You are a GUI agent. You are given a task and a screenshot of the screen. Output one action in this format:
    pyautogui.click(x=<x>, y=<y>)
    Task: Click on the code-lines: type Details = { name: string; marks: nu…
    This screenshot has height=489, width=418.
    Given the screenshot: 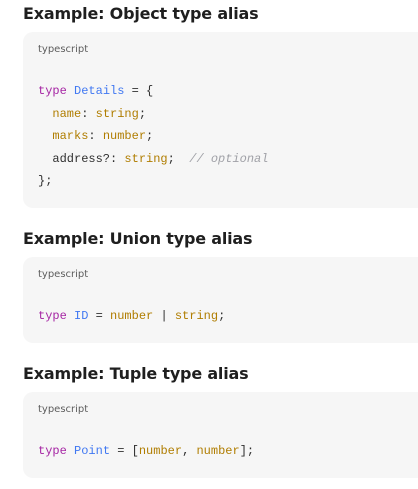 What is the action you would take?
    pyautogui.click(x=153, y=136)
    